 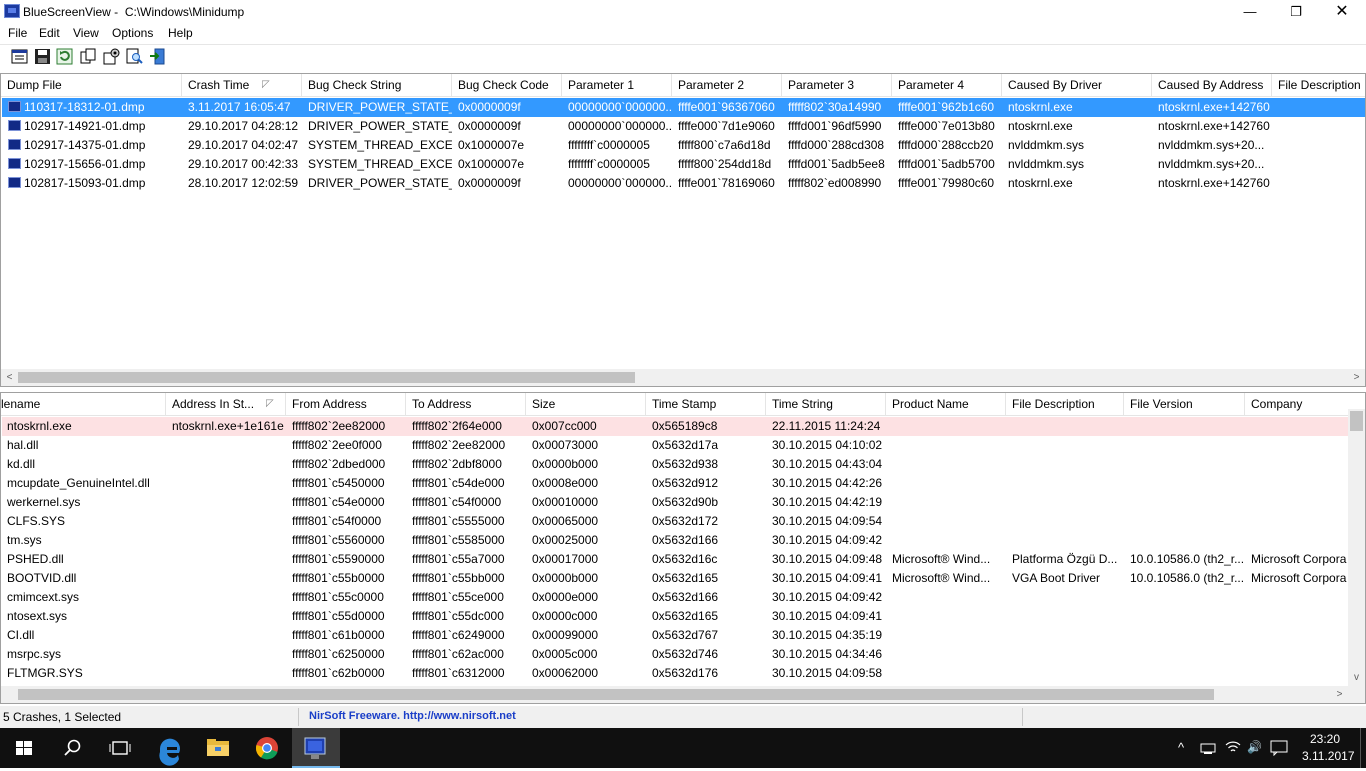 I want to click on search-icon, so click(x=72, y=748).